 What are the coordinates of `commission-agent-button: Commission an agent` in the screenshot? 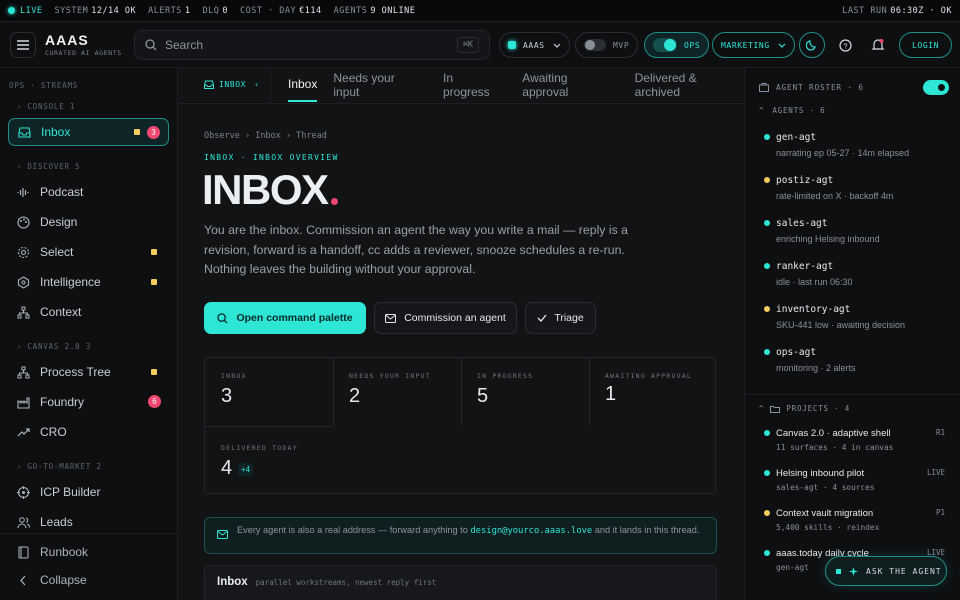 It's located at (445, 318).